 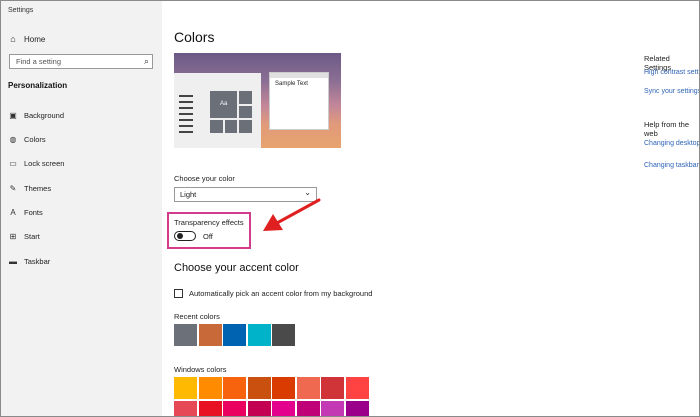 I want to click on chevron-down-icon: ⌄, so click(x=307, y=192).